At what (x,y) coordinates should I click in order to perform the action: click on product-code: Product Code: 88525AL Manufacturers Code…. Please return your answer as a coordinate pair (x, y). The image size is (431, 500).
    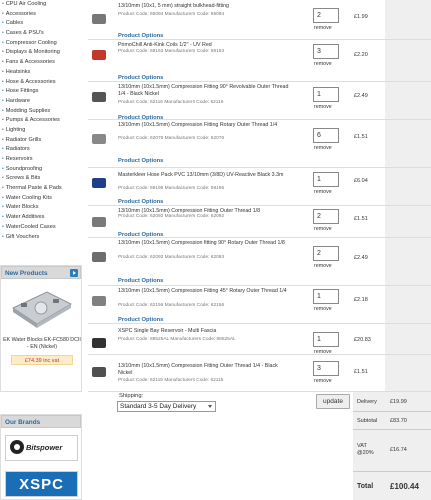
    Looking at the image, I should click on (177, 339).